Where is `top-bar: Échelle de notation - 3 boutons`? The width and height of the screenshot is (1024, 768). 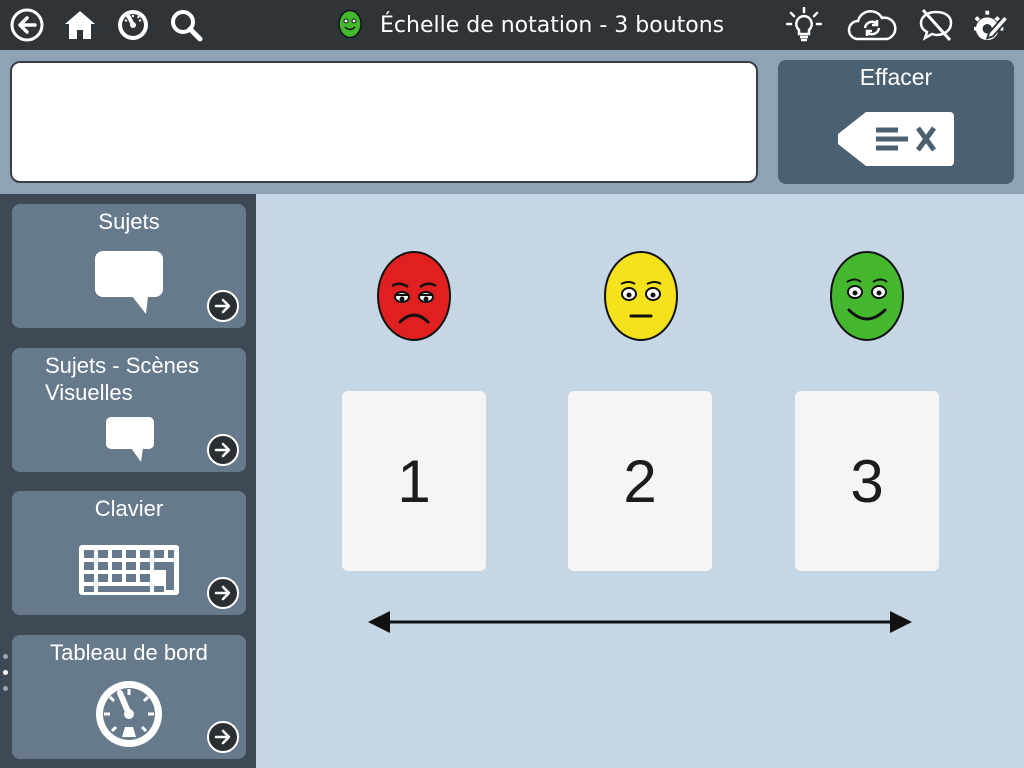 top-bar: Échelle de notation - 3 boutons is located at coordinates (512, 25).